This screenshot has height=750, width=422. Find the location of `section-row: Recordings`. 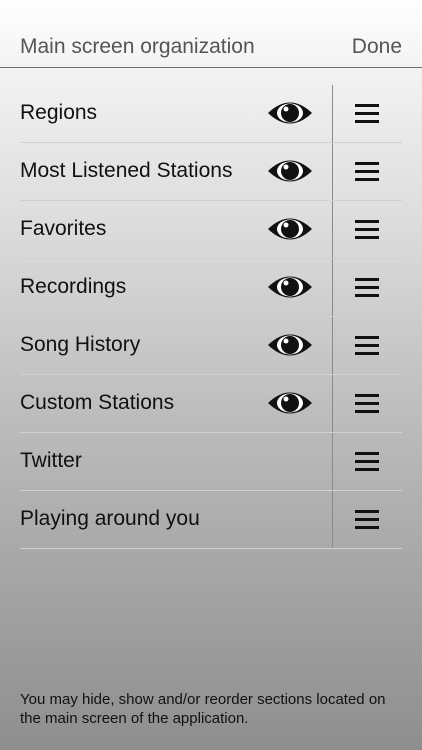

section-row: Recordings is located at coordinates (211, 288).